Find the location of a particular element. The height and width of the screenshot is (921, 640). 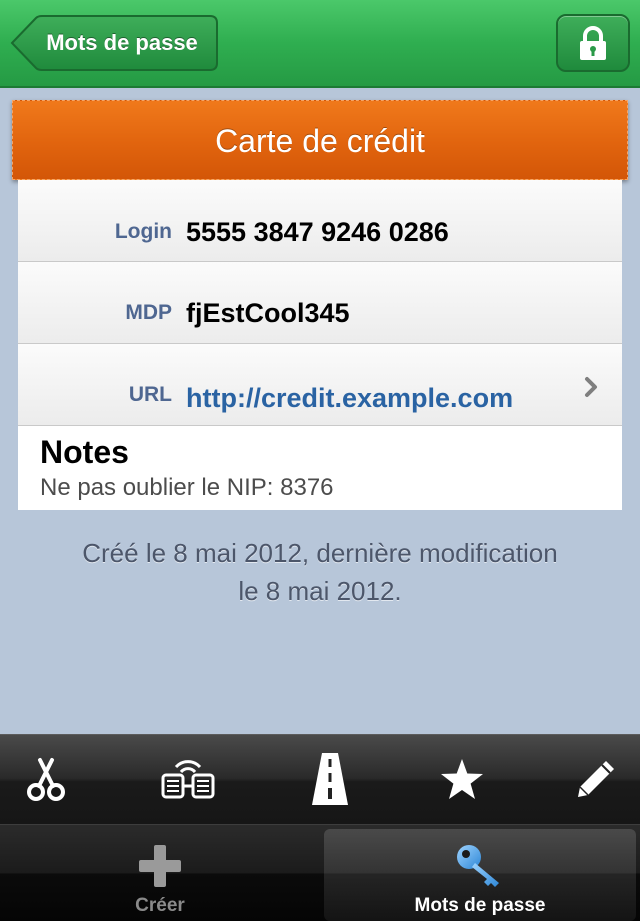

pencil-icon is located at coordinates (596, 779).